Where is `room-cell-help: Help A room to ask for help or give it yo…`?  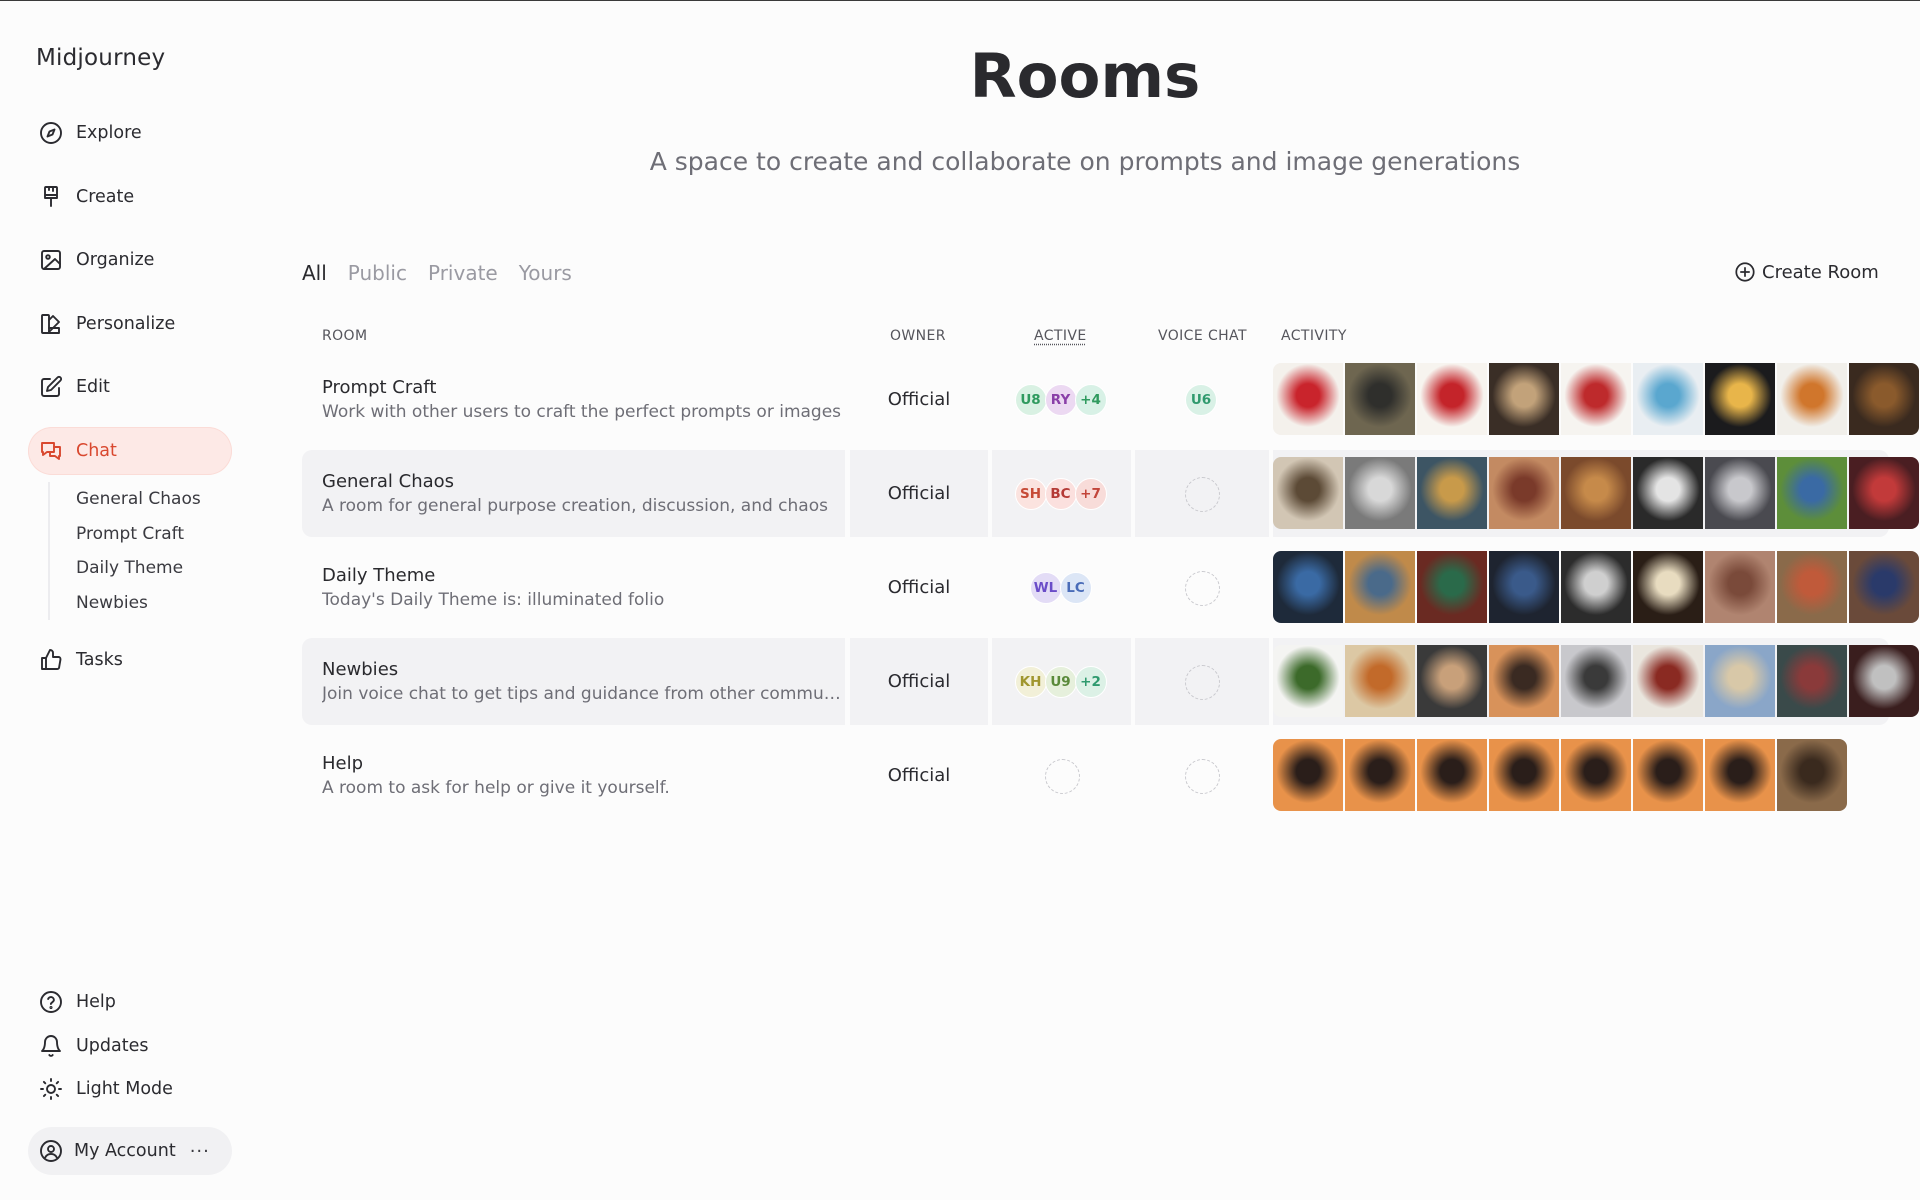
room-cell-help: Help A room to ask for help or give it yo… is located at coordinates (573, 775).